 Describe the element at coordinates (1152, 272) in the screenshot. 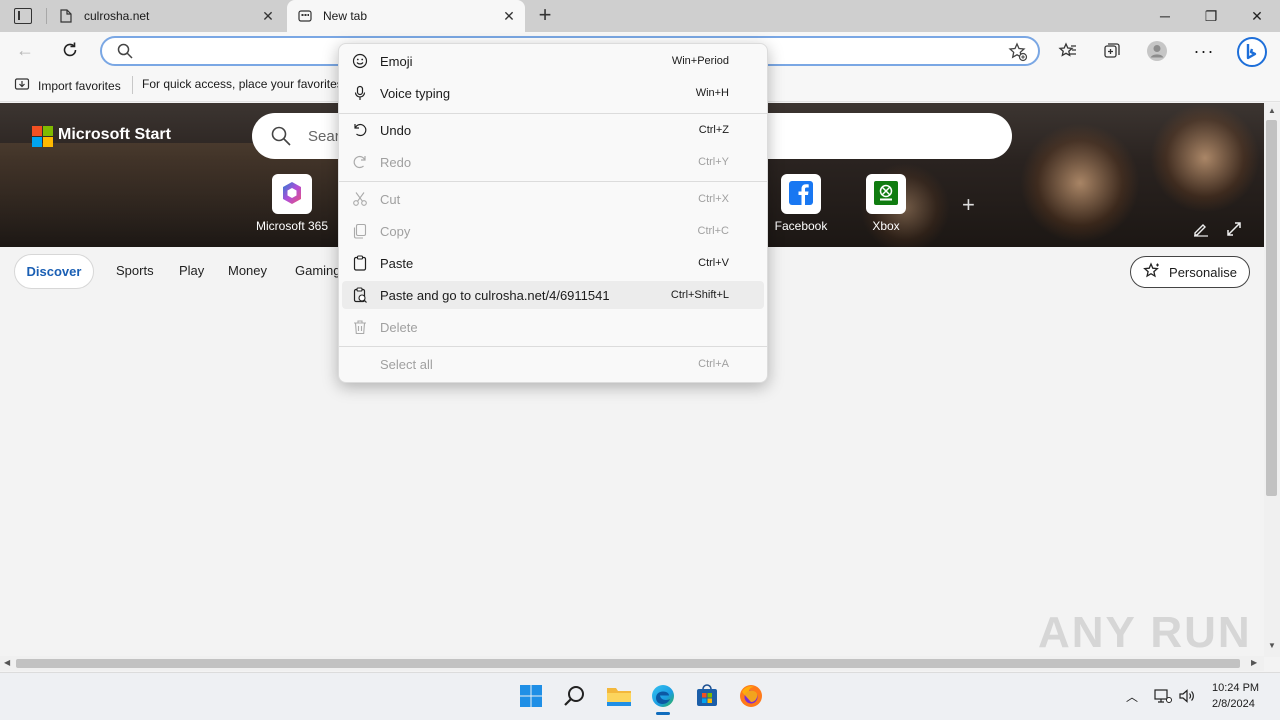

I see `sparkle-star-icon` at that location.